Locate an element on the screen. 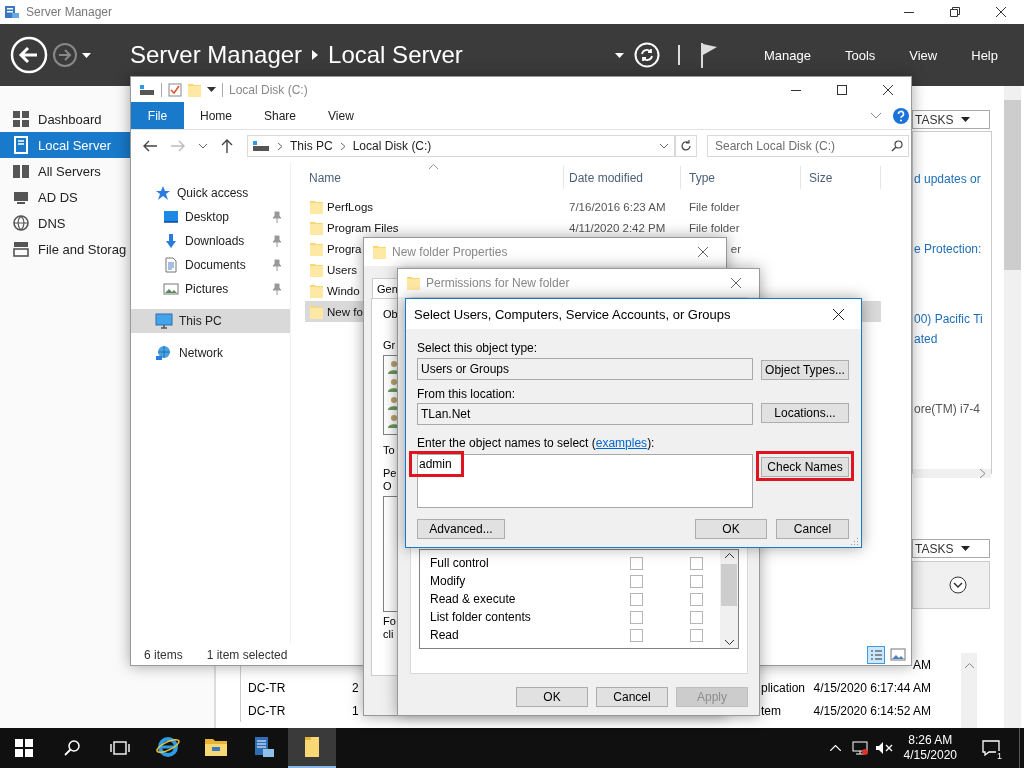 Image resolution: width=1024 pixels, height=768 pixels. status-text: 1 item selected is located at coordinates (247, 654).